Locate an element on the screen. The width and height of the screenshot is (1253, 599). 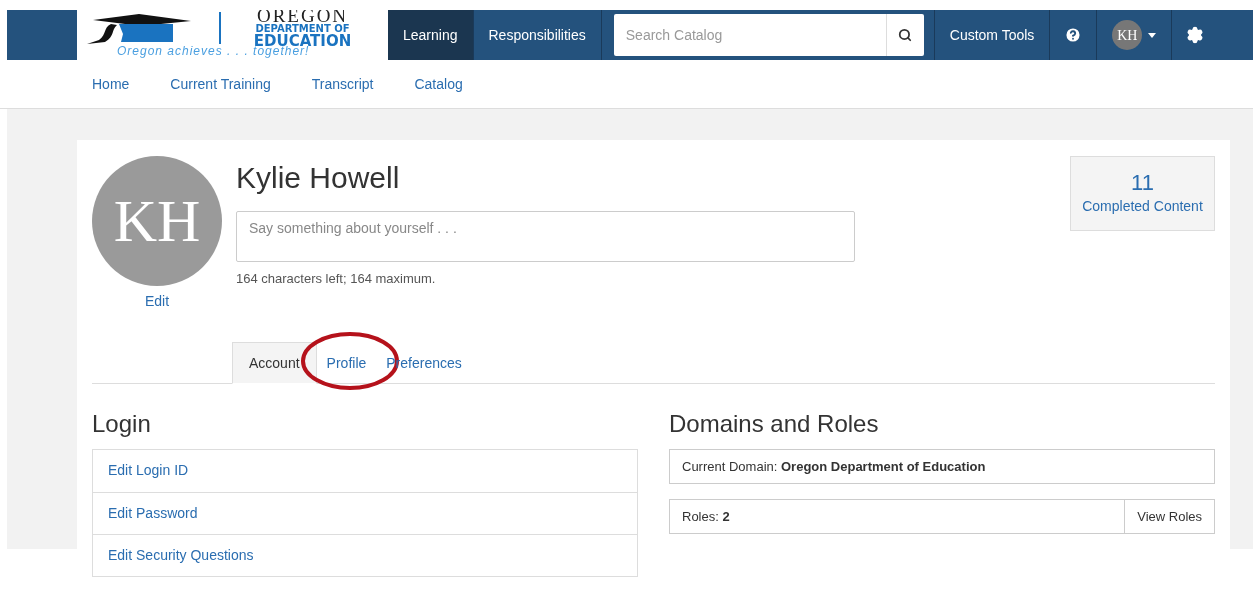
edit-avatar-link: Edit is located at coordinates (157, 301).